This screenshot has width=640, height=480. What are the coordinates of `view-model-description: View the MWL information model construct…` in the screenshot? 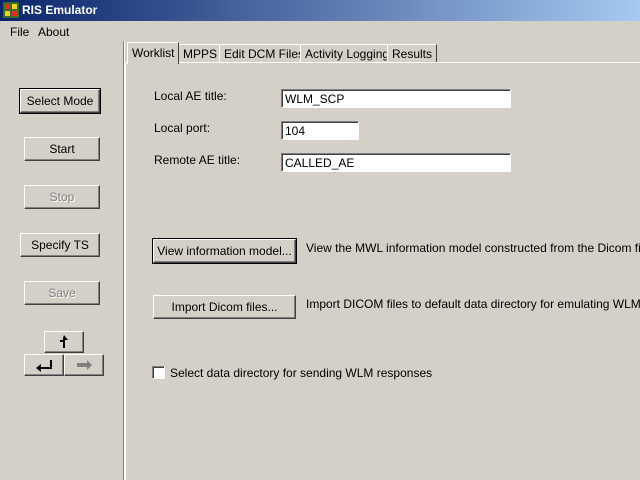 It's located at (473, 248).